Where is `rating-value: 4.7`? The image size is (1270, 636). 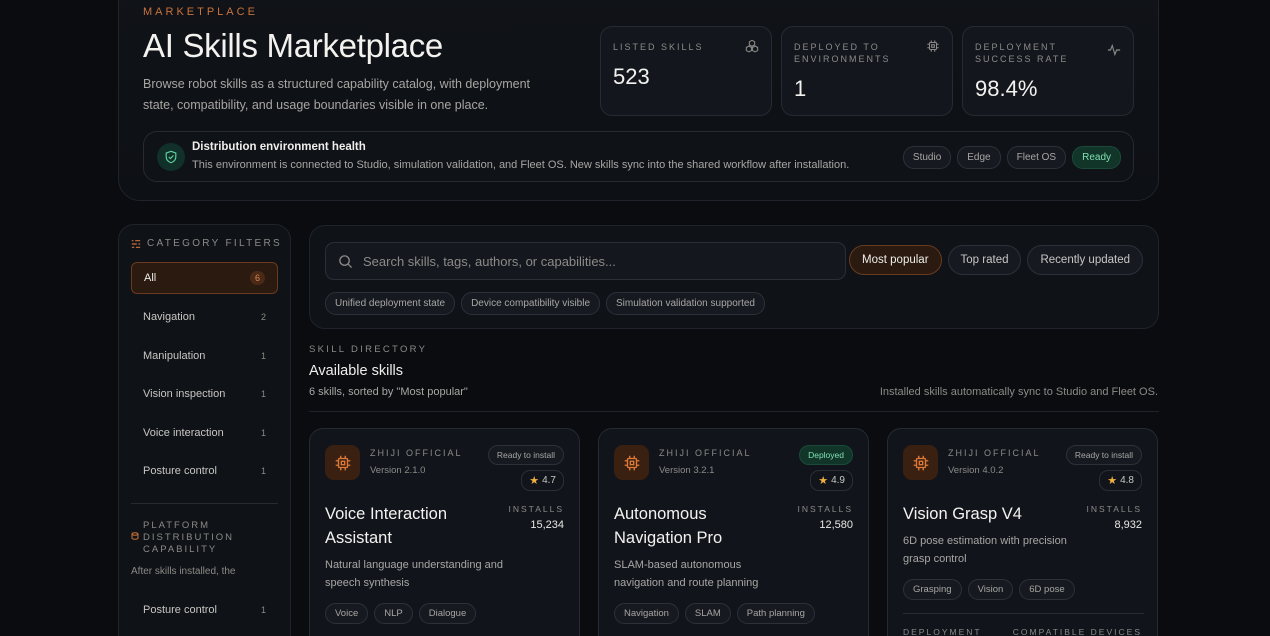
rating-value: 4.7 is located at coordinates (549, 480).